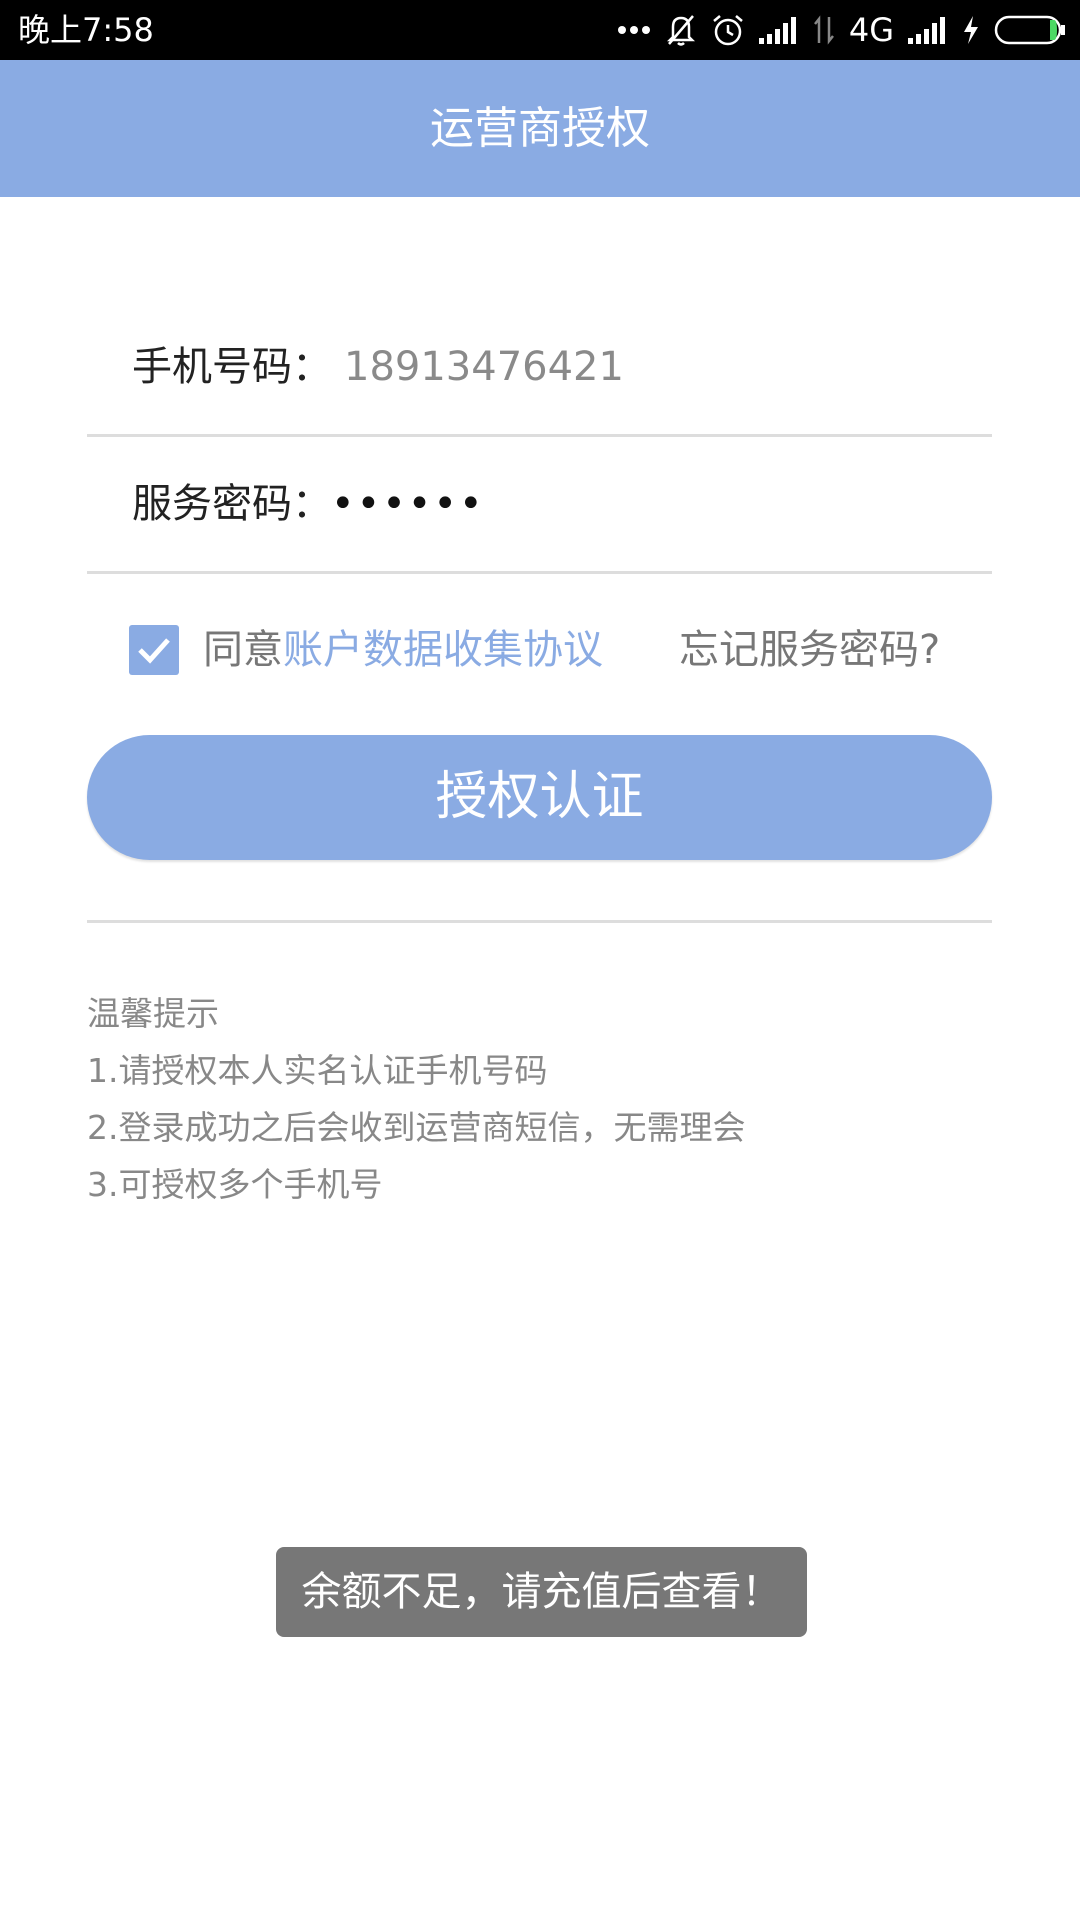  What do you see at coordinates (728, 30) in the screenshot?
I see `alarm-icon` at bounding box center [728, 30].